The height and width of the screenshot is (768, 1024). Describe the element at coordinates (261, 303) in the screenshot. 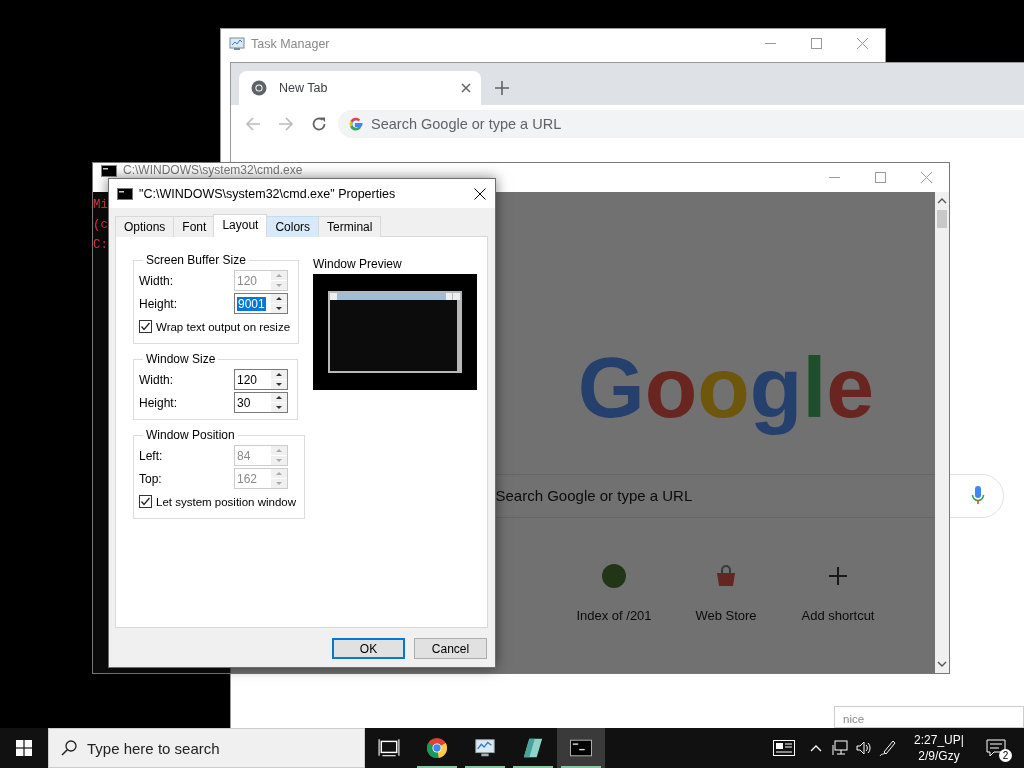

I see `spin-field: 9001` at that location.